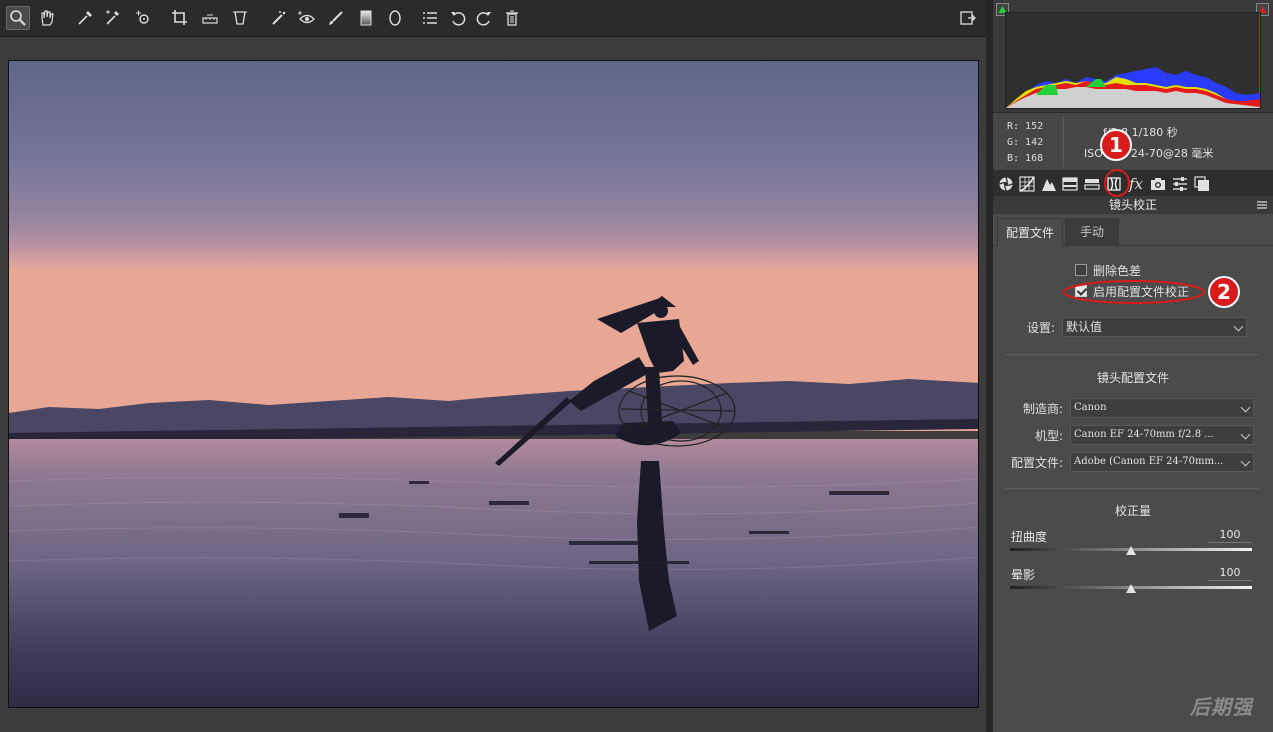  Describe the element at coordinates (366, 18) in the screenshot. I see `graduated-filter-icon` at that location.